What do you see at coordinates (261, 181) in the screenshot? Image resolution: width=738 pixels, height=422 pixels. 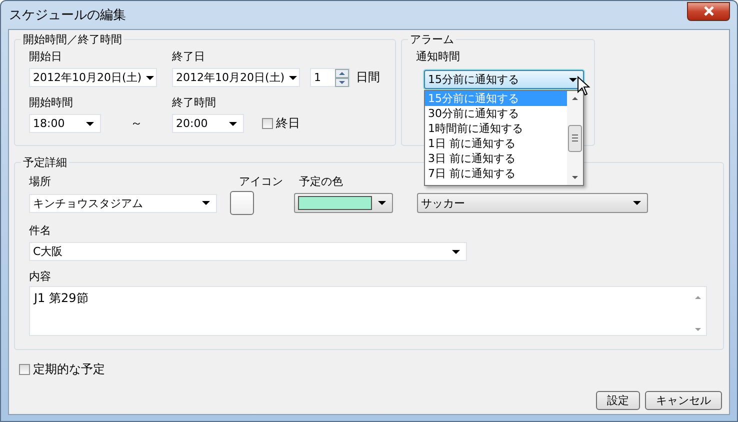 I see `field-label: アイコン` at bounding box center [261, 181].